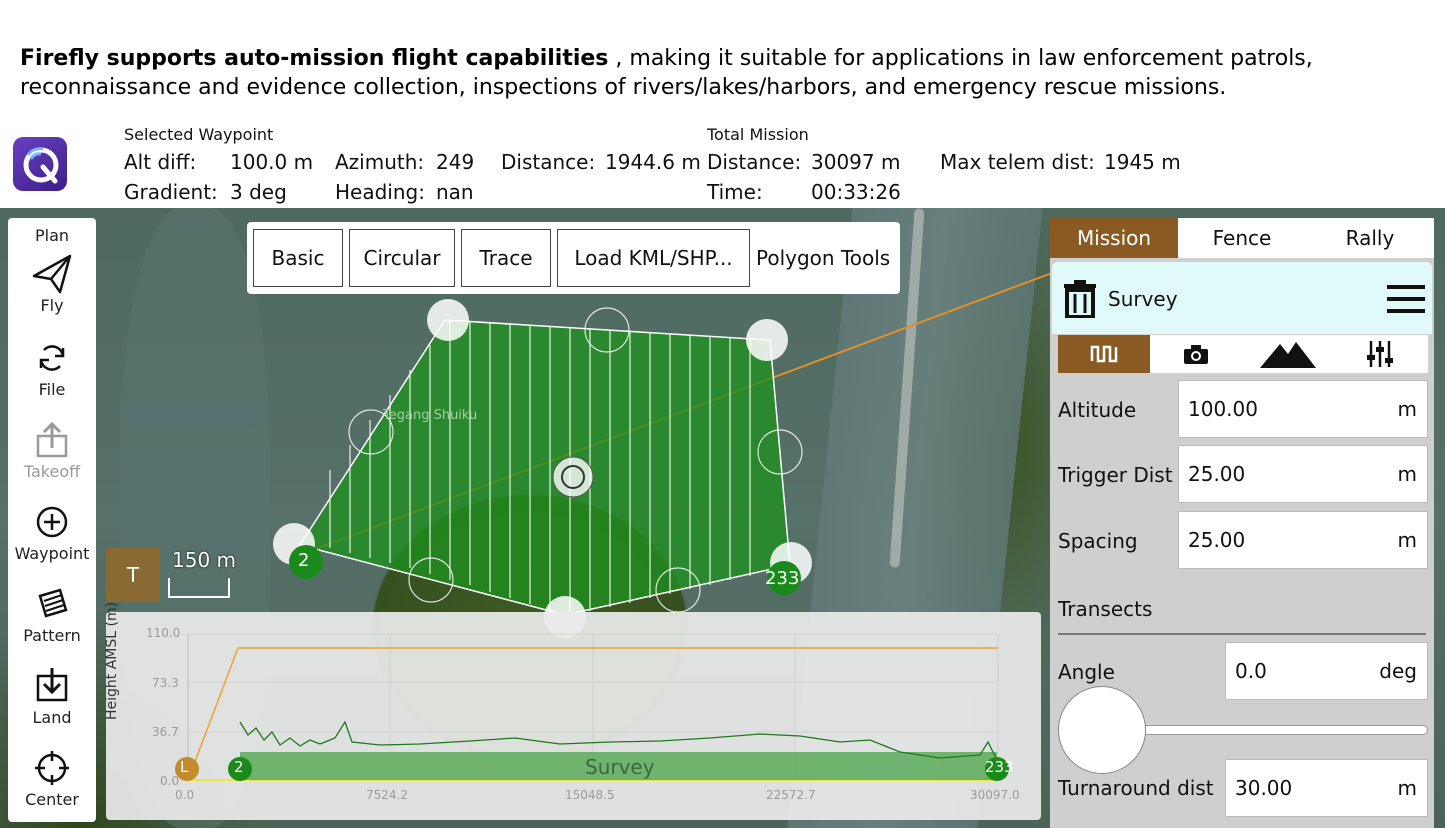 The height and width of the screenshot is (828, 1445). What do you see at coordinates (506, 258) in the screenshot?
I see `trace-button: Trace` at bounding box center [506, 258].